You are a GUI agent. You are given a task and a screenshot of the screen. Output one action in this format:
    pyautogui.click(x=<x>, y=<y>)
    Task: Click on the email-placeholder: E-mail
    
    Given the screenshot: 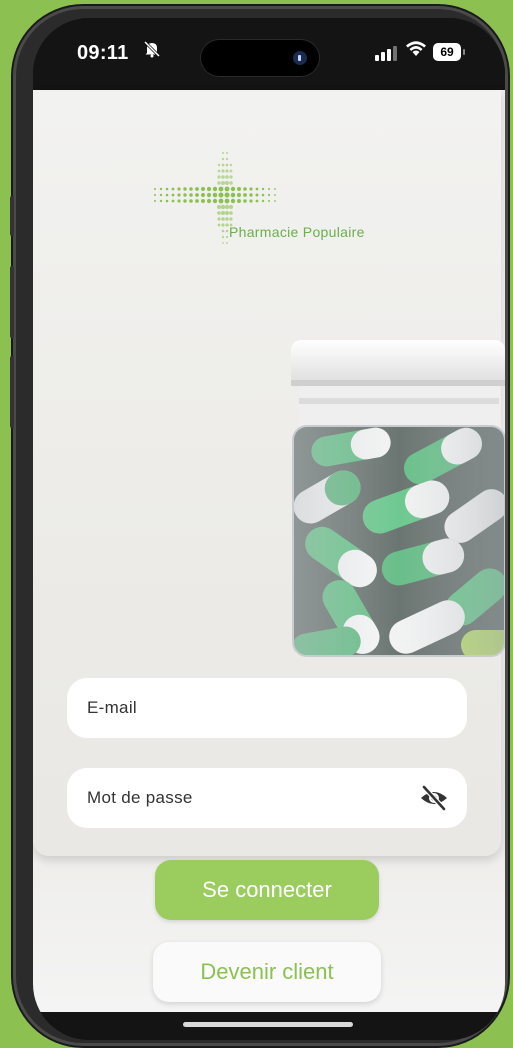 What is the action you would take?
    pyautogui.click(x=112, y=707)
    